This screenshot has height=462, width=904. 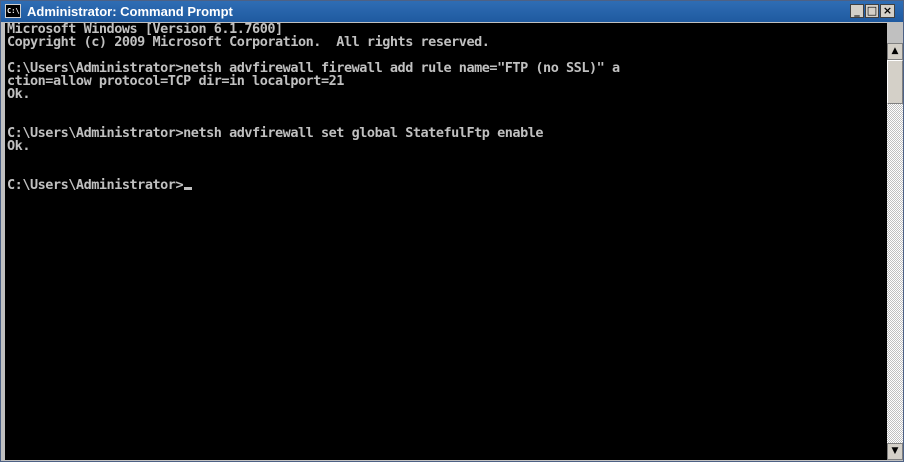 What do you see at coordinates (188, 188) in the screenshot?
I see `text-cursor` at bounding box center [188, 188].